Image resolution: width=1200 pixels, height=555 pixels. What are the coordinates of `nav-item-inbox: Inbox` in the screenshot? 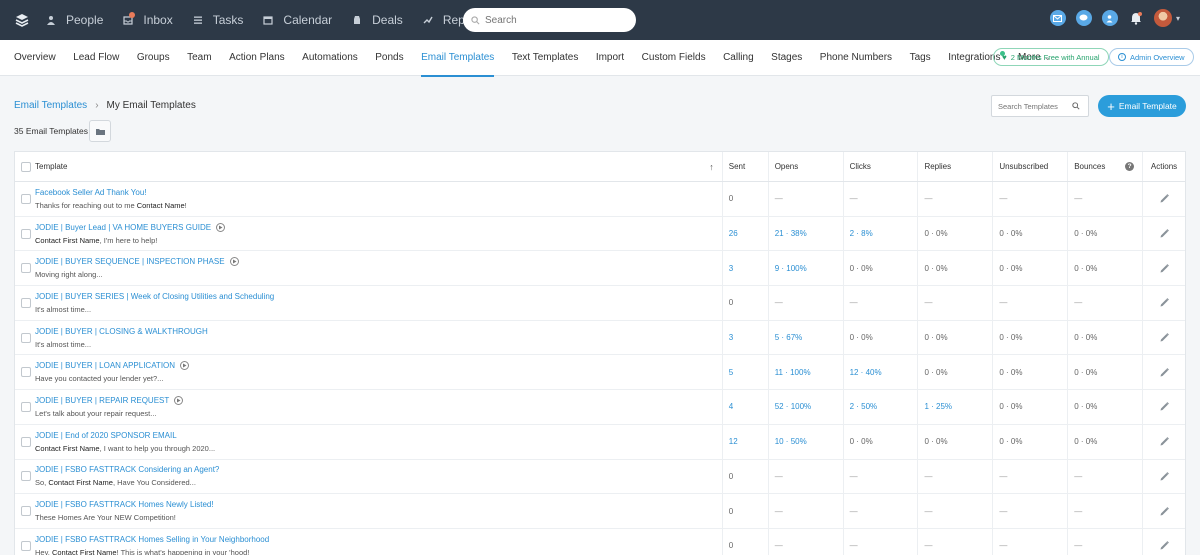 It's located at (148, 19).